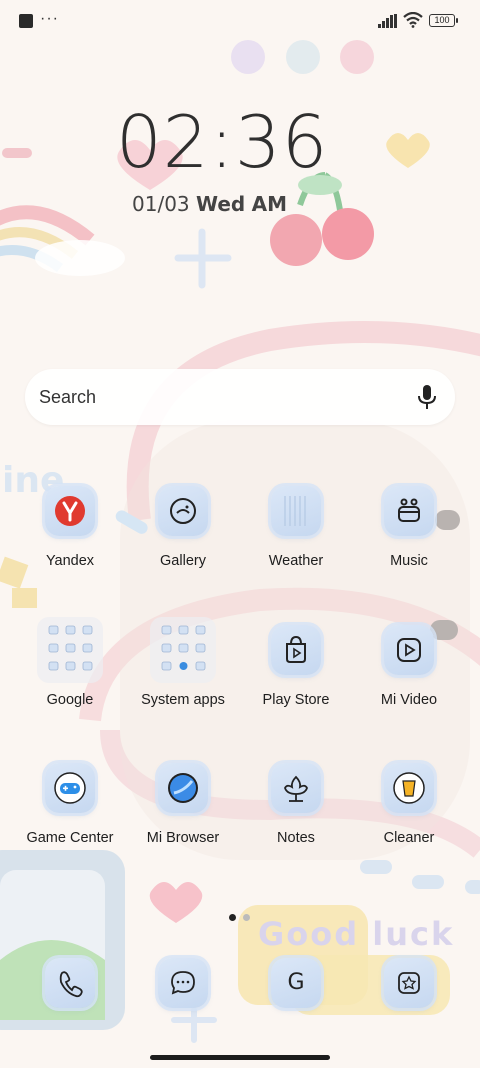 The image size is (480, 1068). I want to click on system-apps-folder-icon, so click(183, 650).